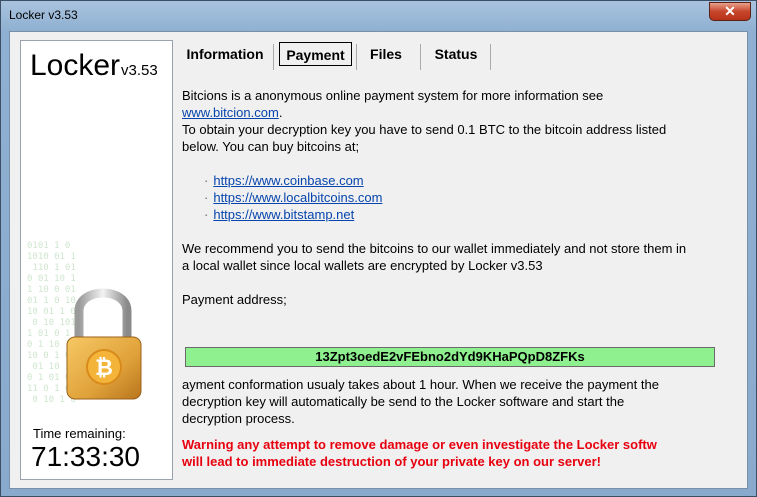 The image size is (757, 497). What do you see at coordinates (79, 433) in the screenshot?
I see `time-remaining-label: Time remaining:` at bounding box center [79, 433].